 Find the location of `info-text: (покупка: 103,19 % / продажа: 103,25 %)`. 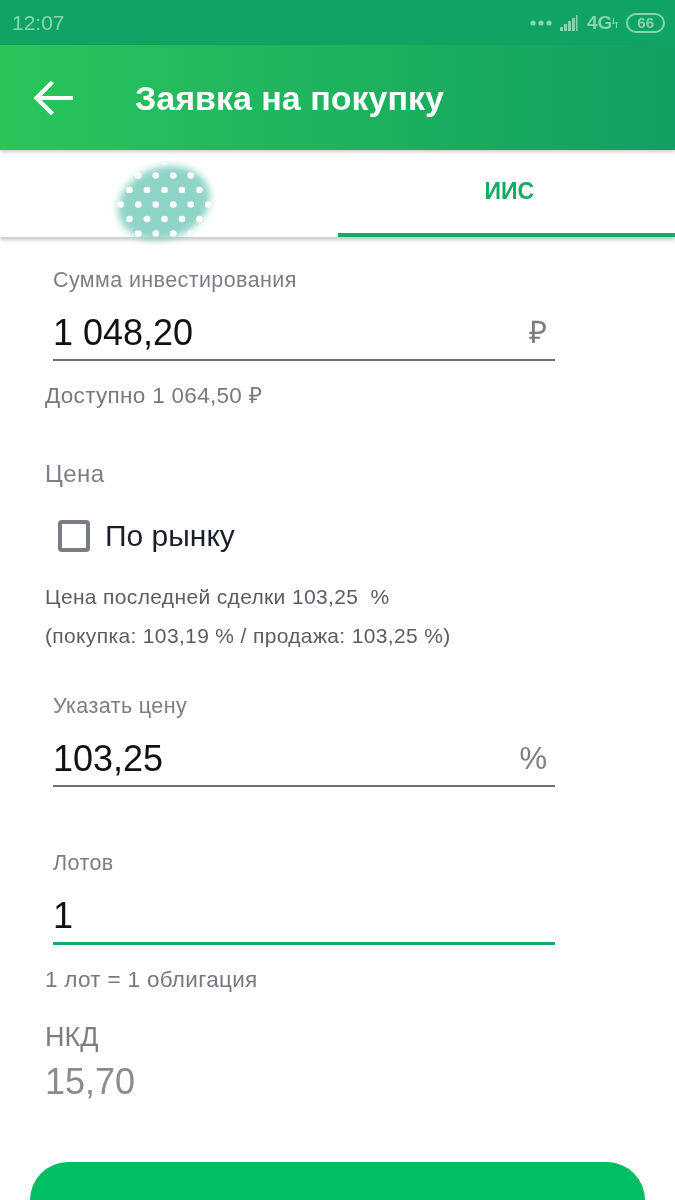

info-text: (покупка: 103,19 % / продажа: 103,25 %) is located at coordinates (248, 636).